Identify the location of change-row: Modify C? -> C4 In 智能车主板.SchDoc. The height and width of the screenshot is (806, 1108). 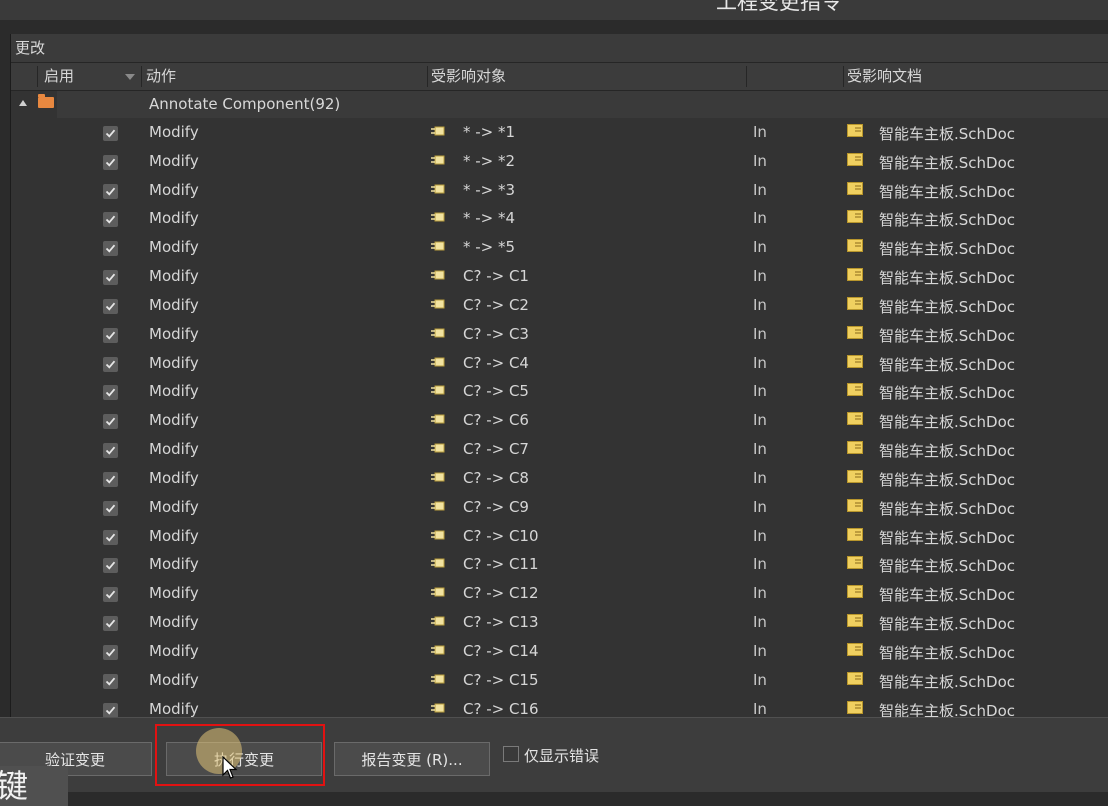
(559, 364).